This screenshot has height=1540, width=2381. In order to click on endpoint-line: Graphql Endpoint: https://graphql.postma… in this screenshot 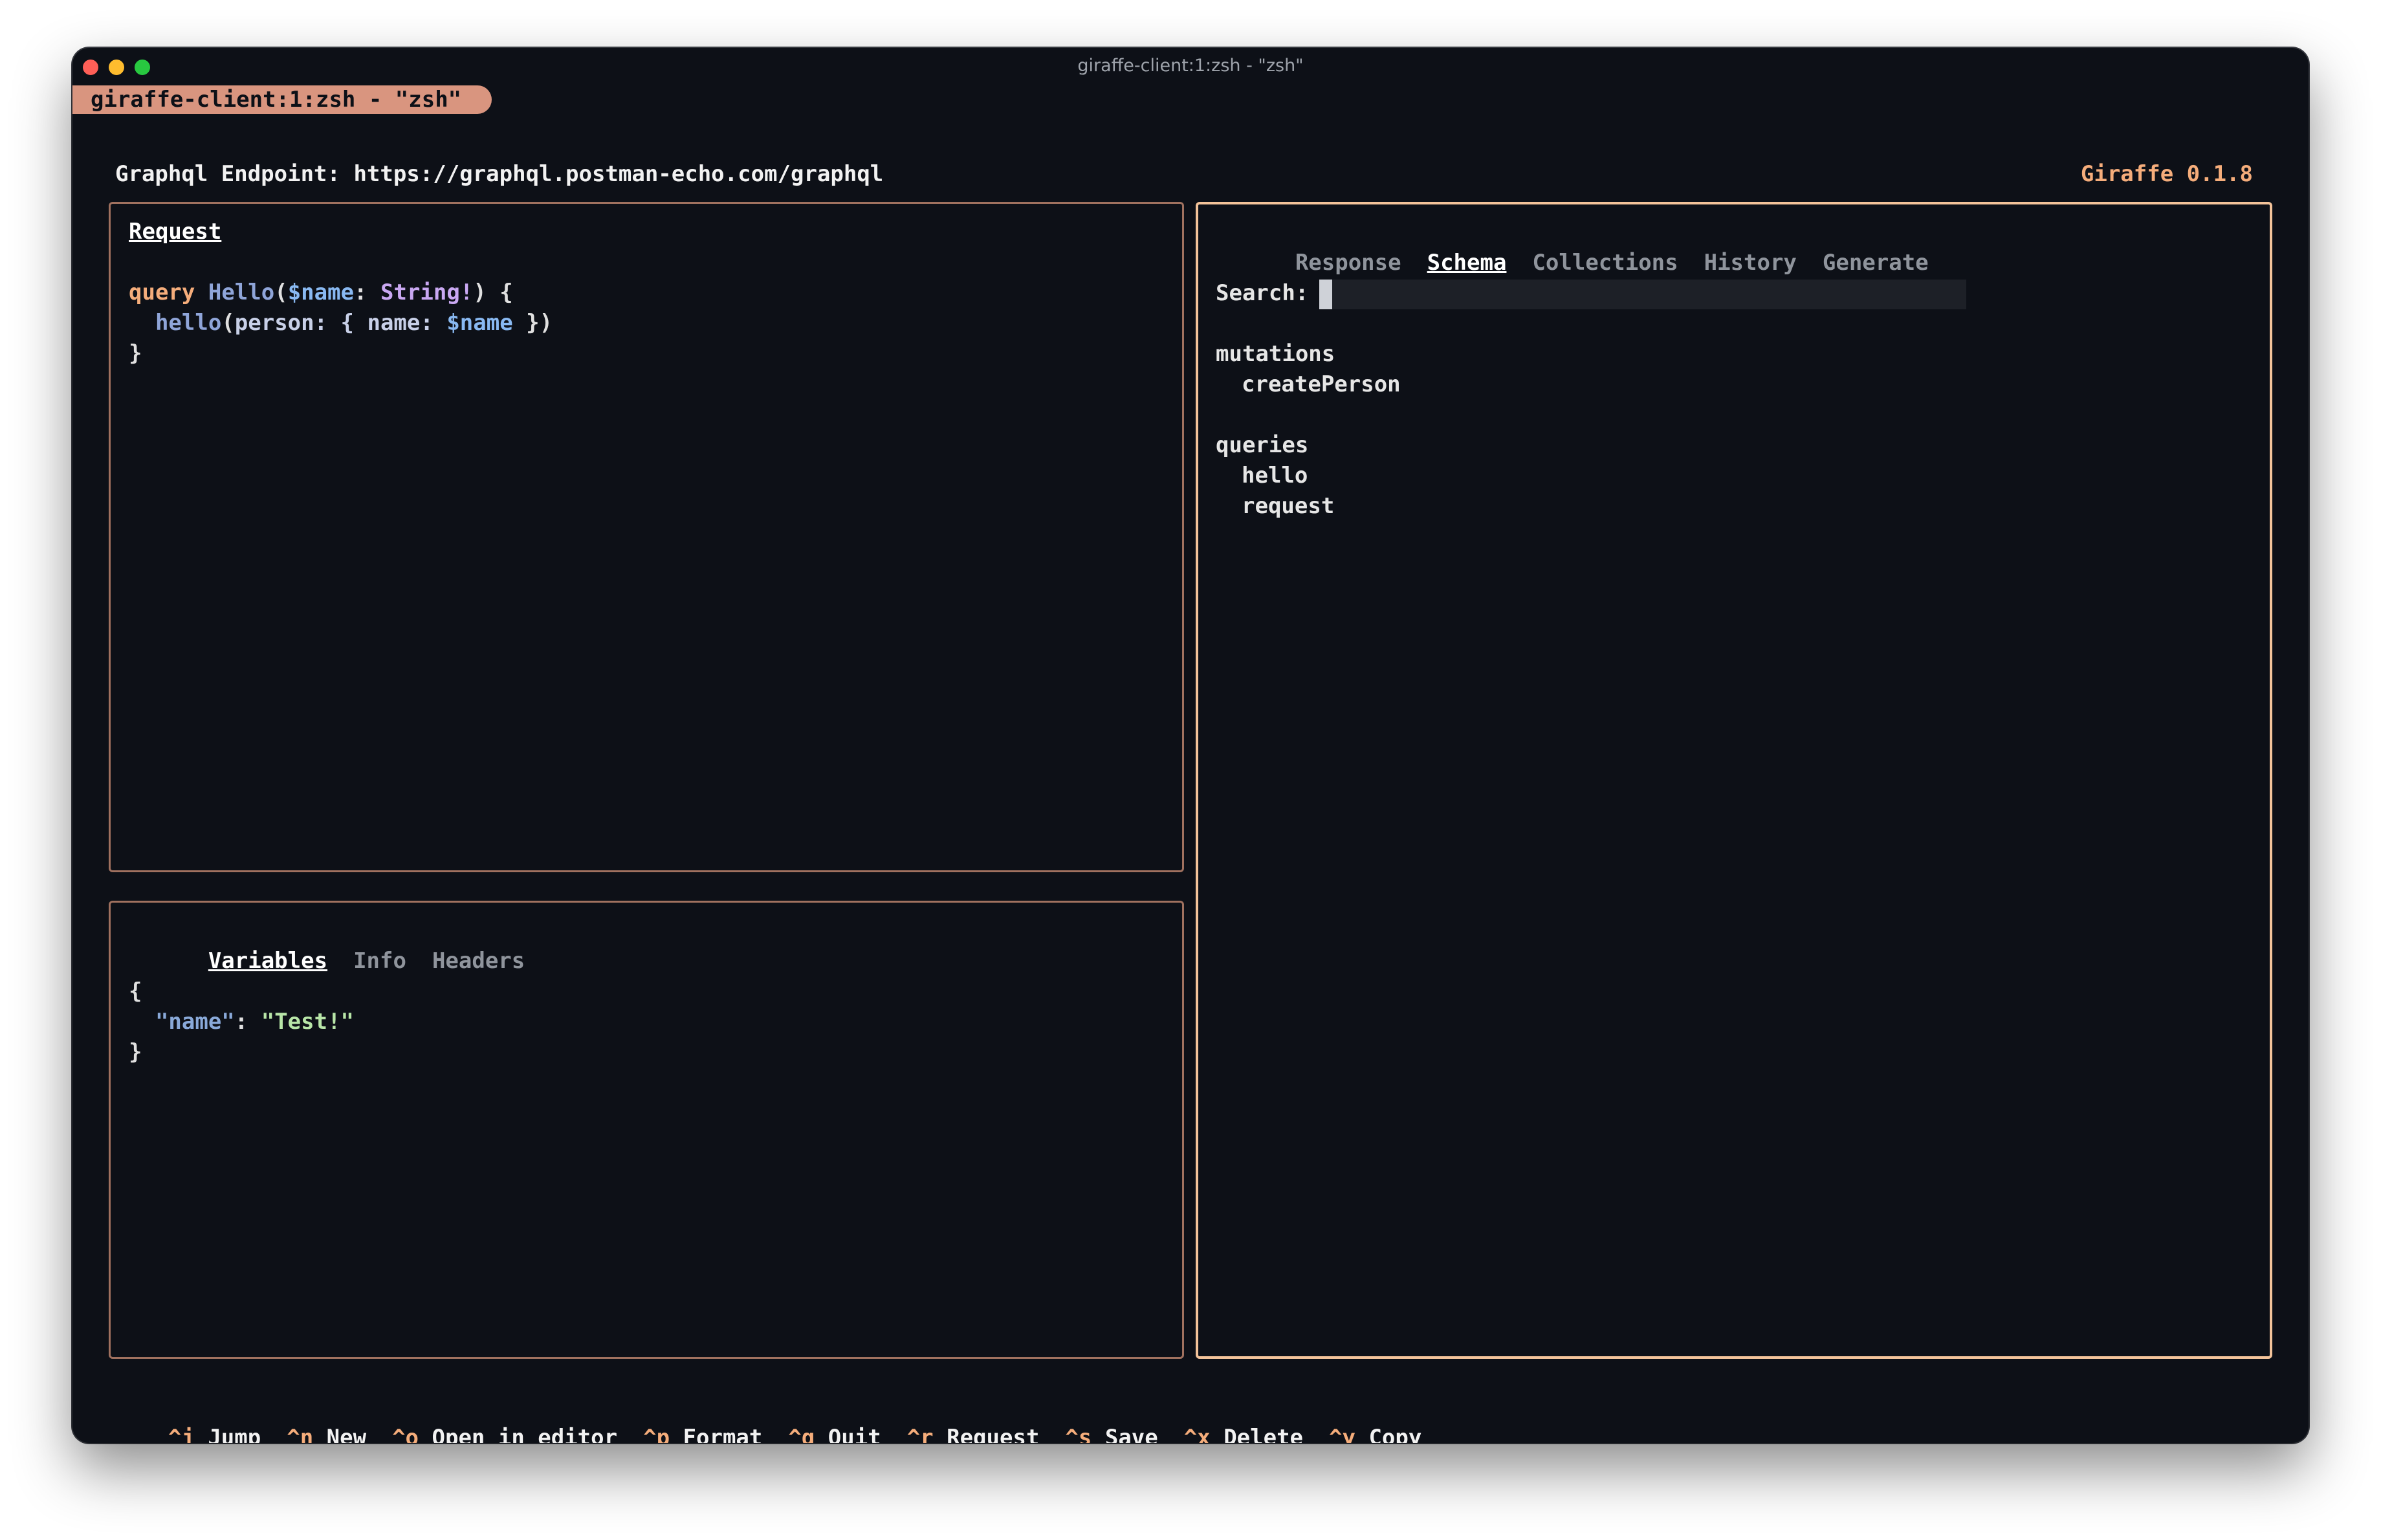, I will do `click(499, 174)`.